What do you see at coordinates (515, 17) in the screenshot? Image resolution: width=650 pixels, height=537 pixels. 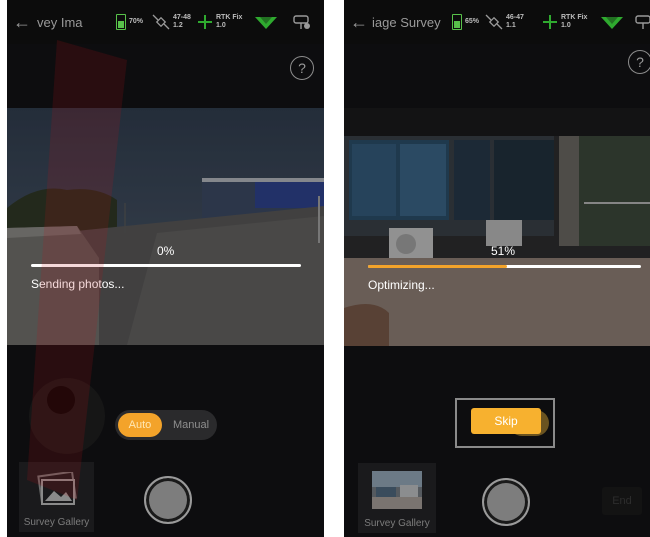 I see `satellite-count: 46-47` at bounding box center [515, 17].